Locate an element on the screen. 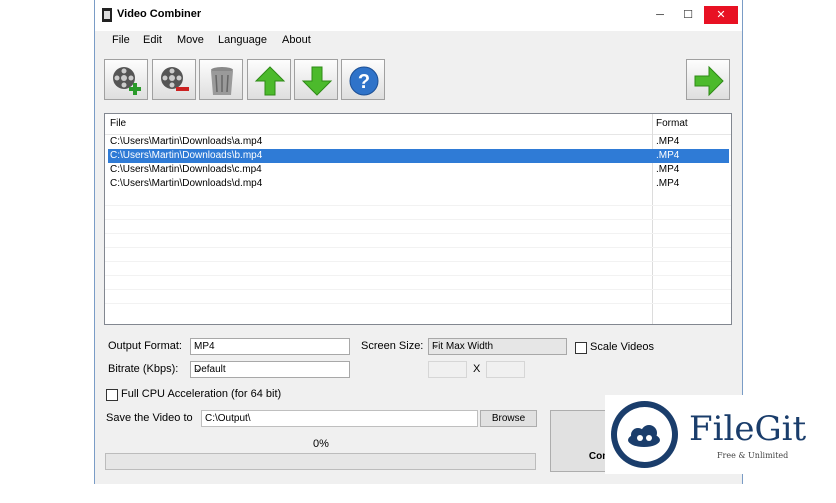 The image size is (836, 503). column-file: File is located at coordinates (118, 123).